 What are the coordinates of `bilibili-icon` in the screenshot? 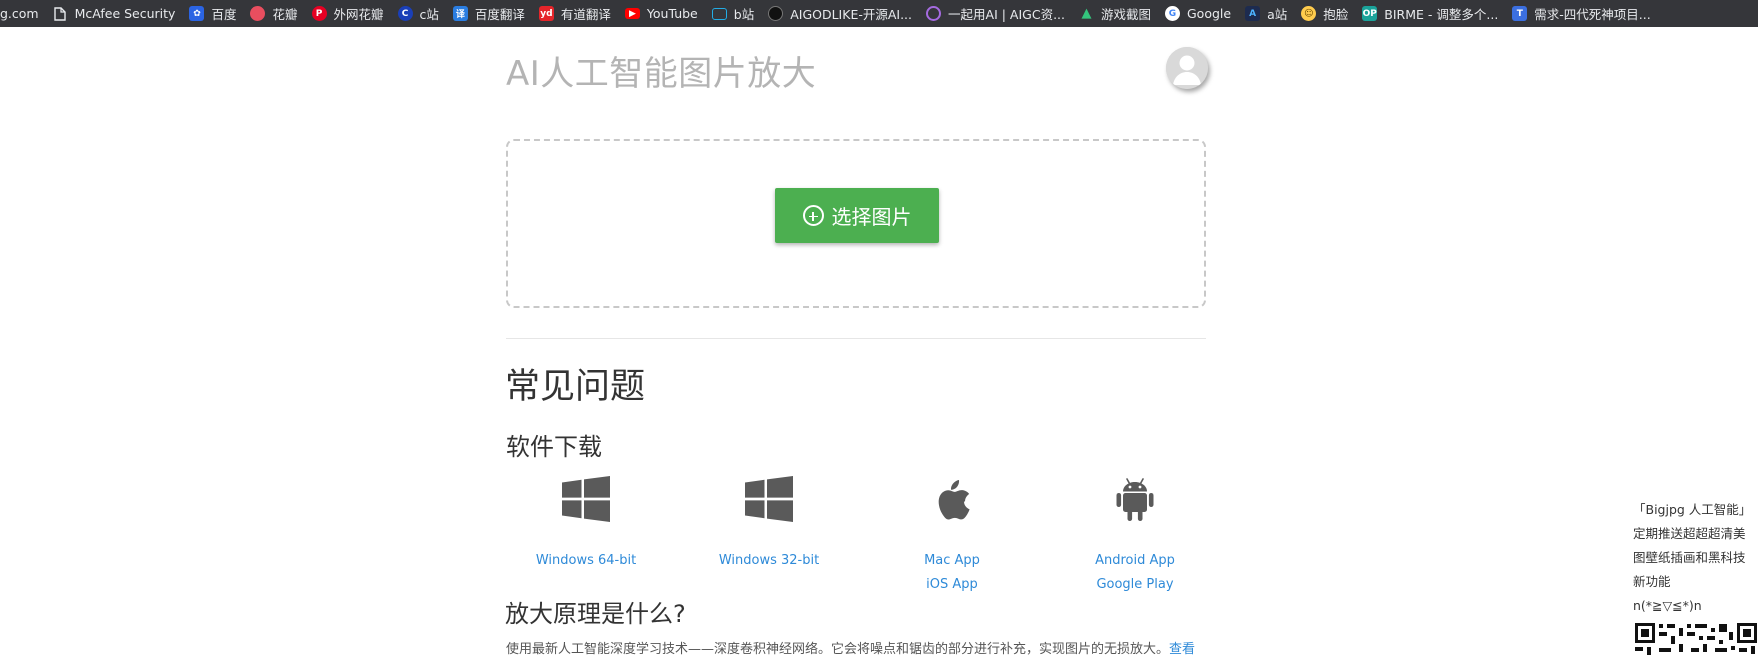 It's located at (719, 13).